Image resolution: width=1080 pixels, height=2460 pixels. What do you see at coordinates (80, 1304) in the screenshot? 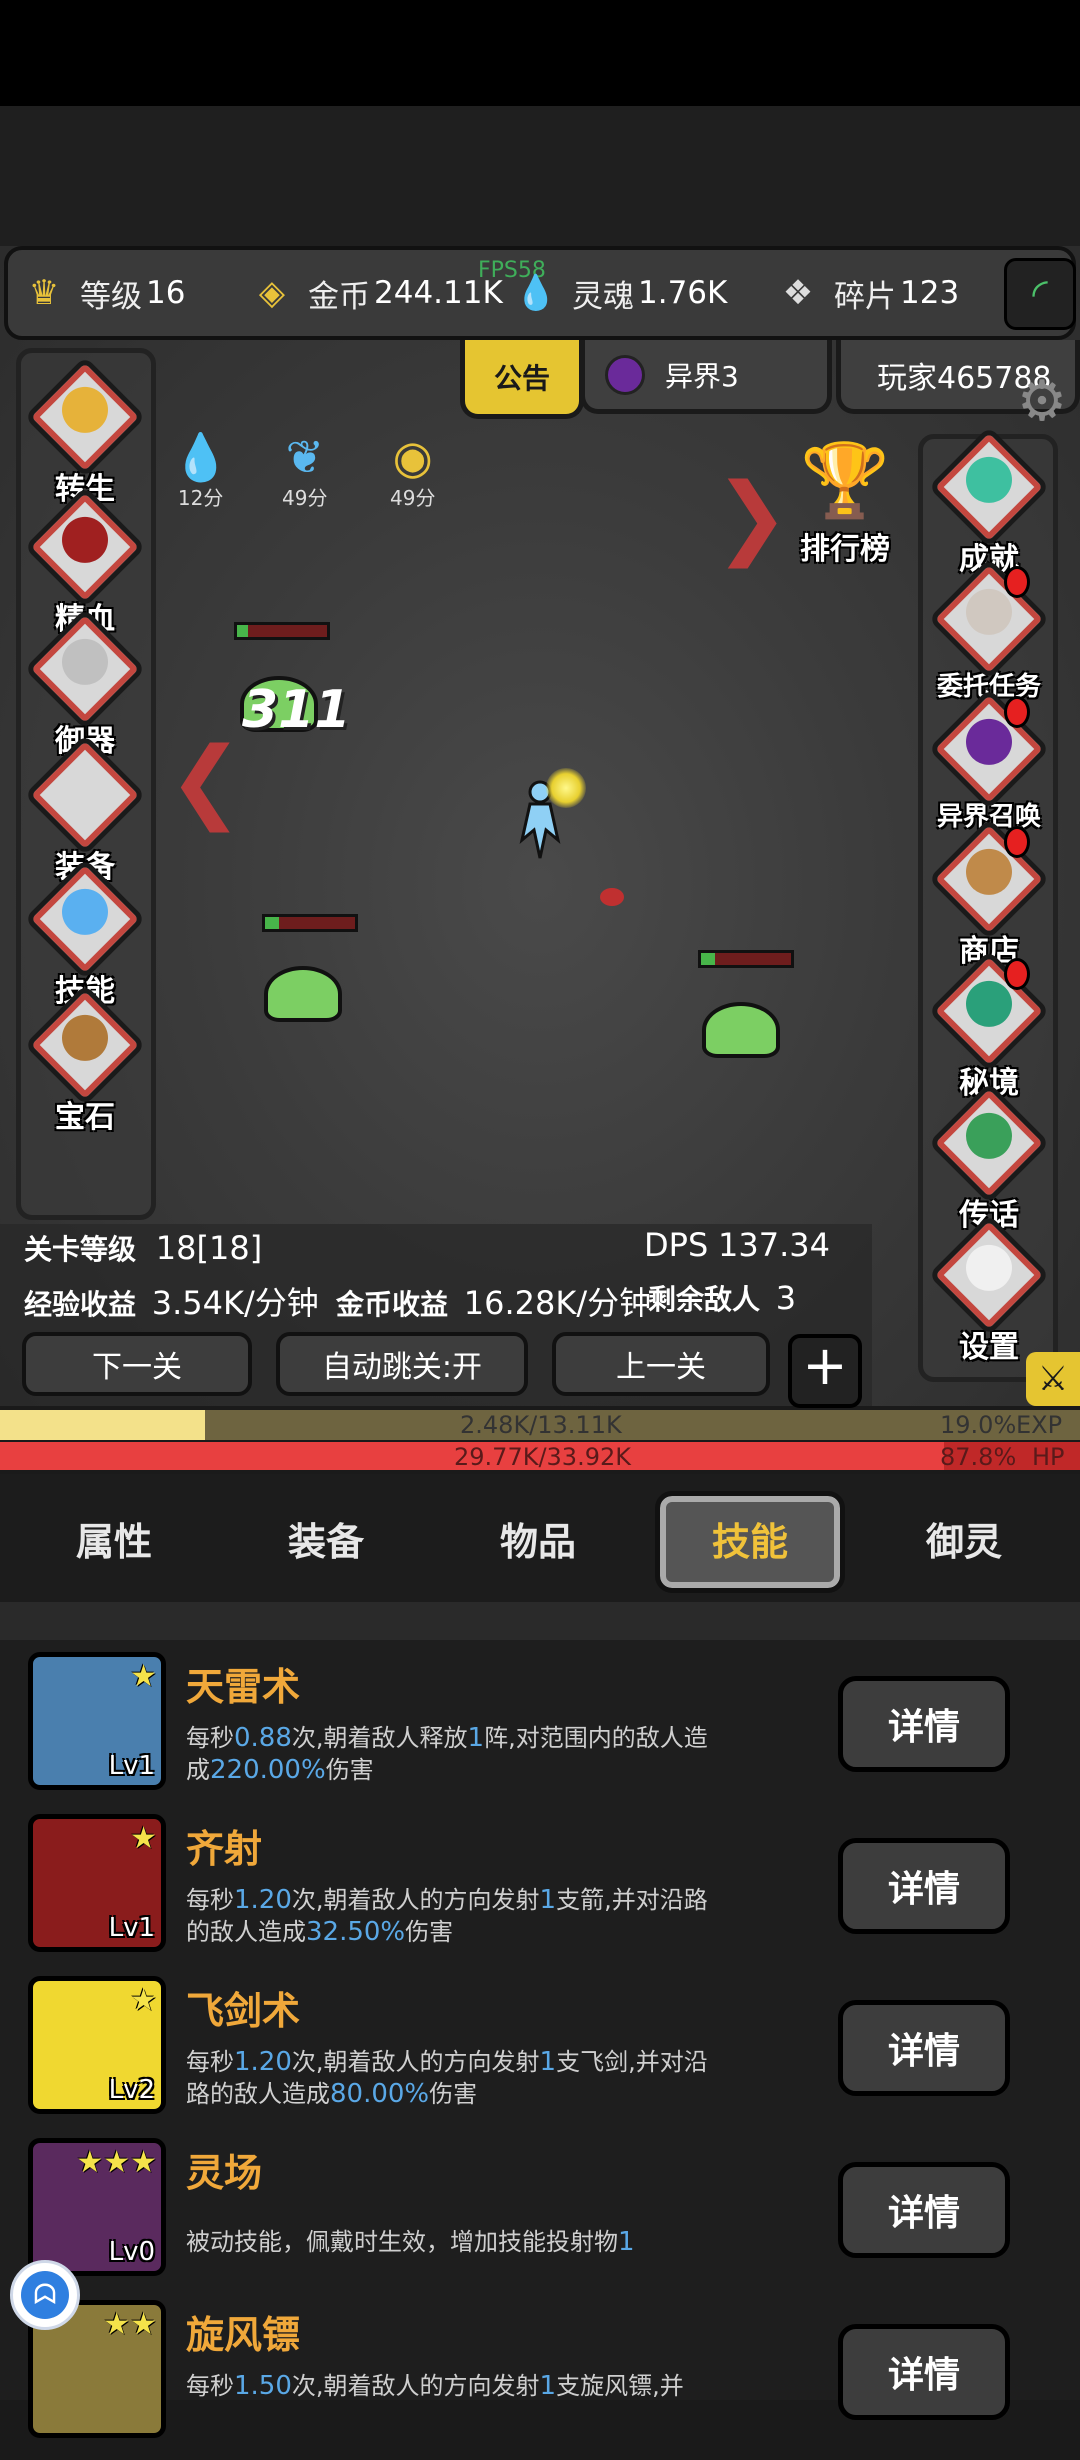
I see `exp-income-label: 经验收益` at bounding box center [80, 1304].